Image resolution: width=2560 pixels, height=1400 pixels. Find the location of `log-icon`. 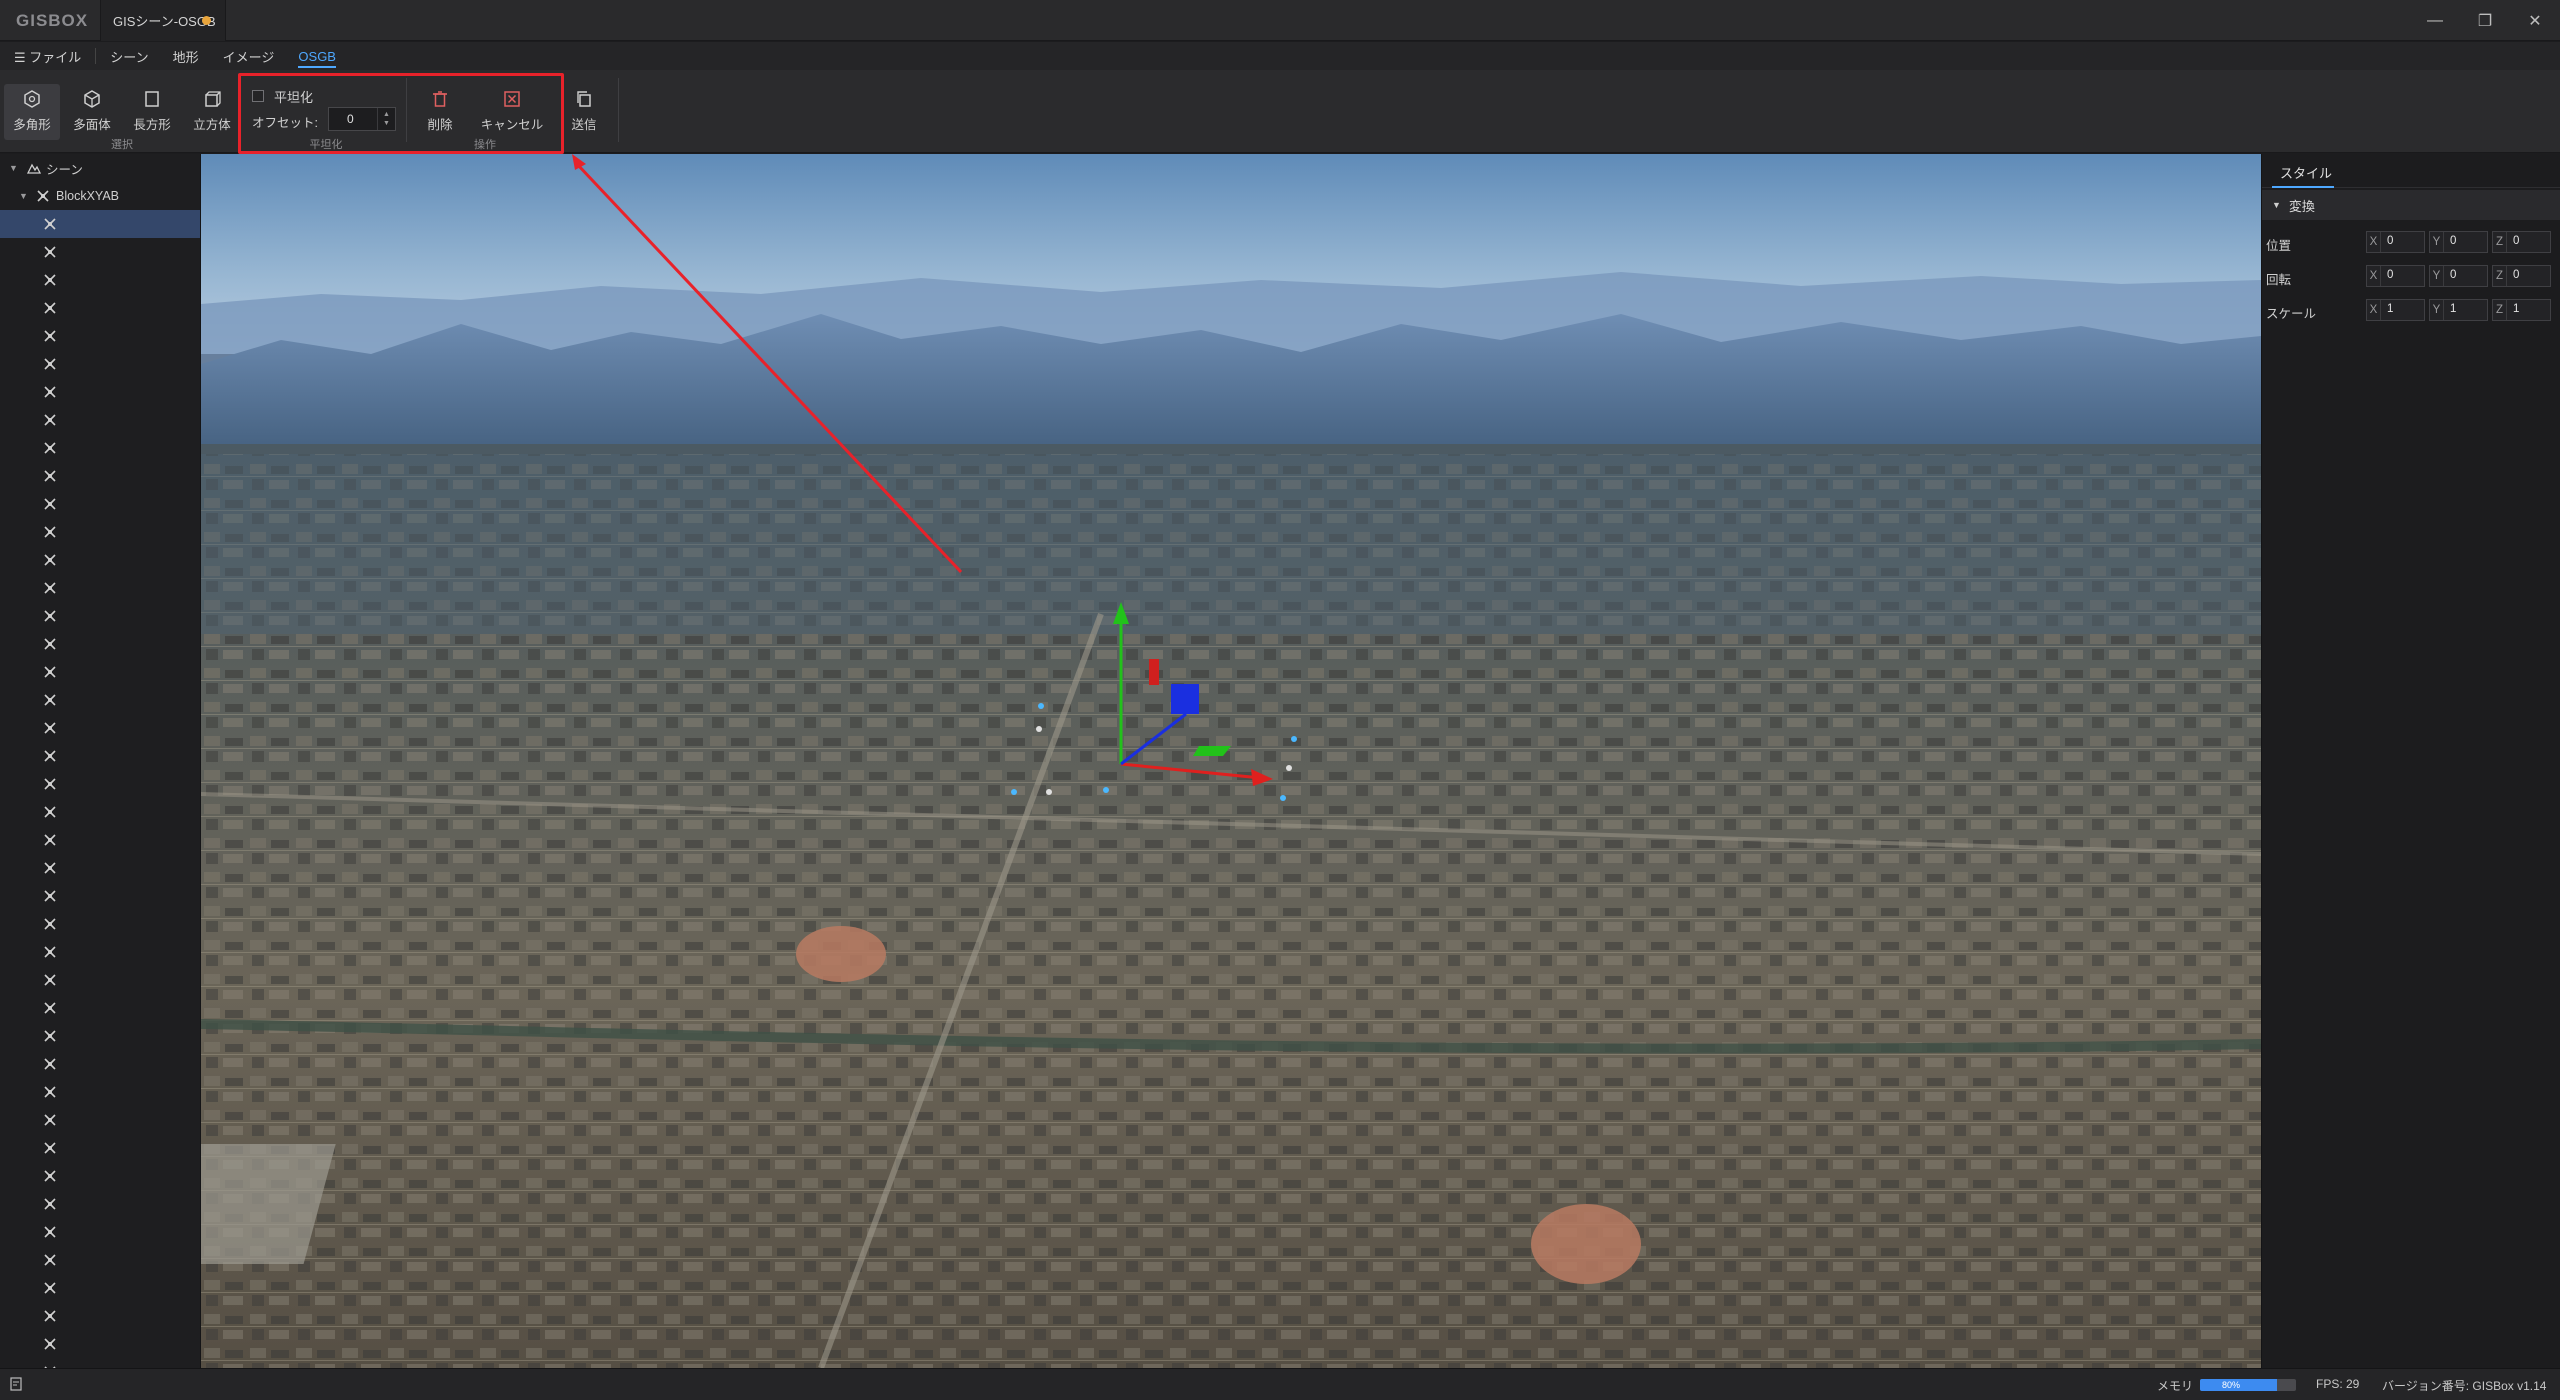

log-icon is located at coordinates (16, 1385).